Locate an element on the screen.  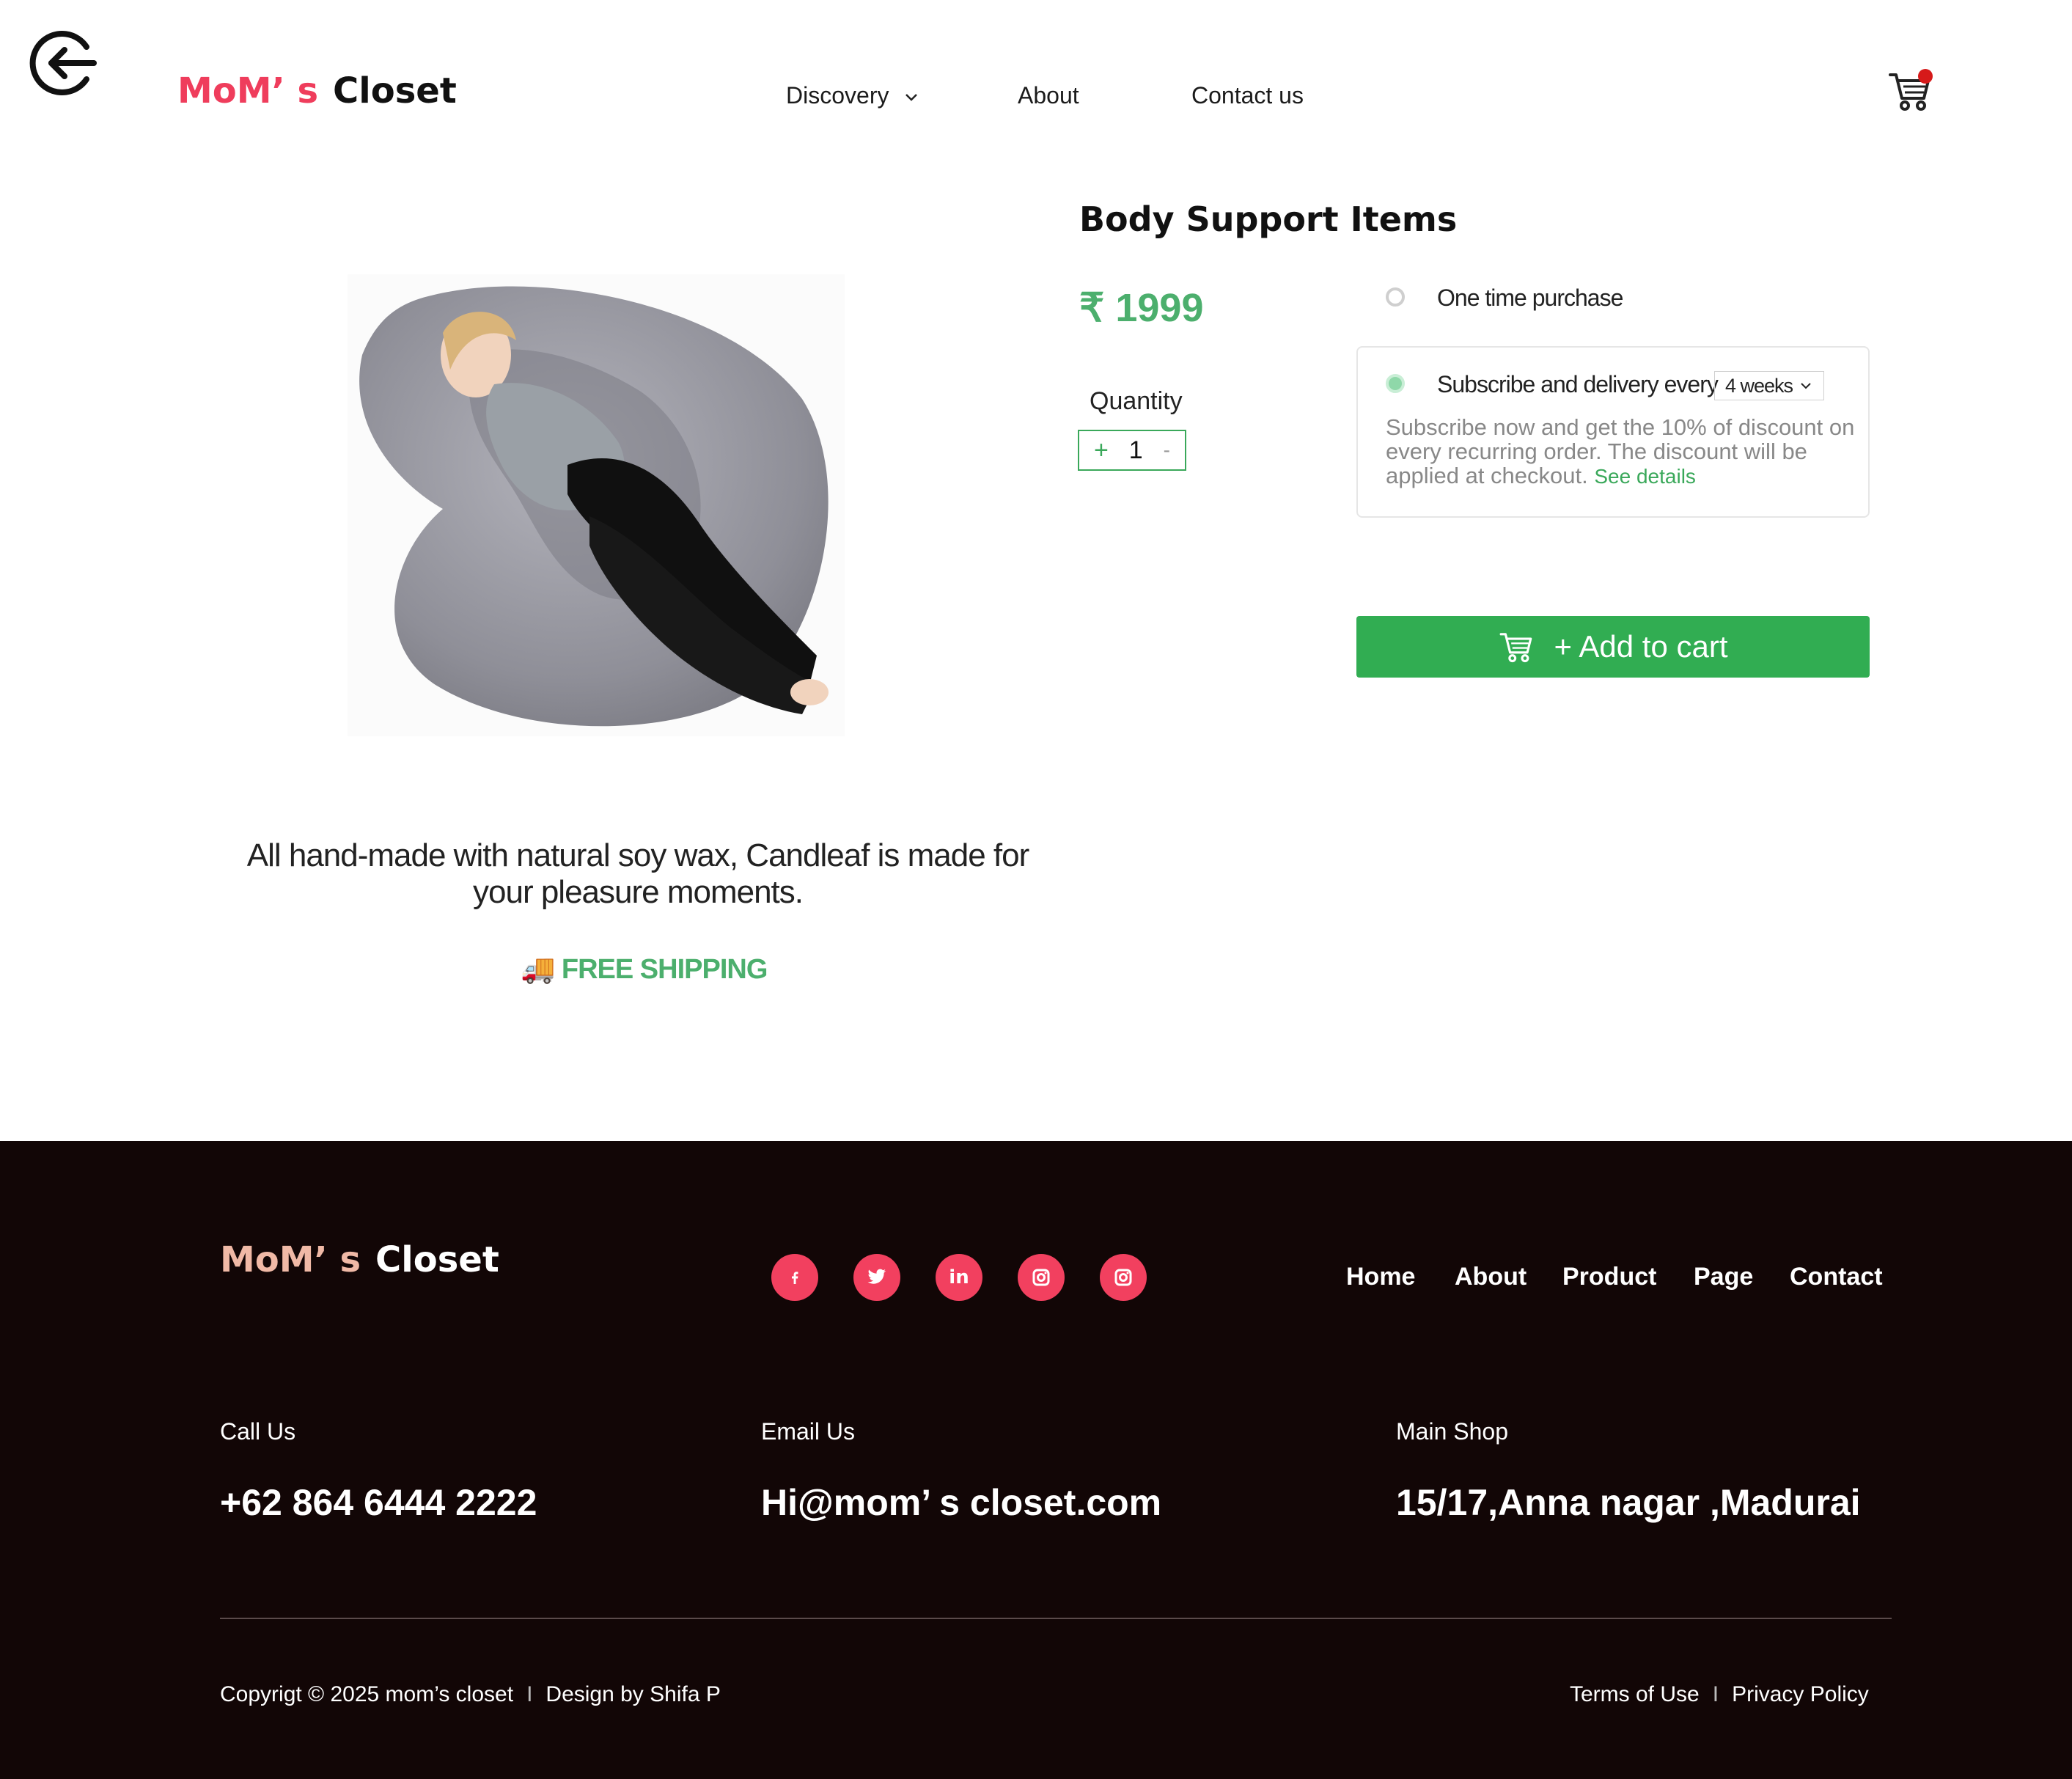
footer-logo-text-primary: MoM’ s is located at coordinates (291, 1259).